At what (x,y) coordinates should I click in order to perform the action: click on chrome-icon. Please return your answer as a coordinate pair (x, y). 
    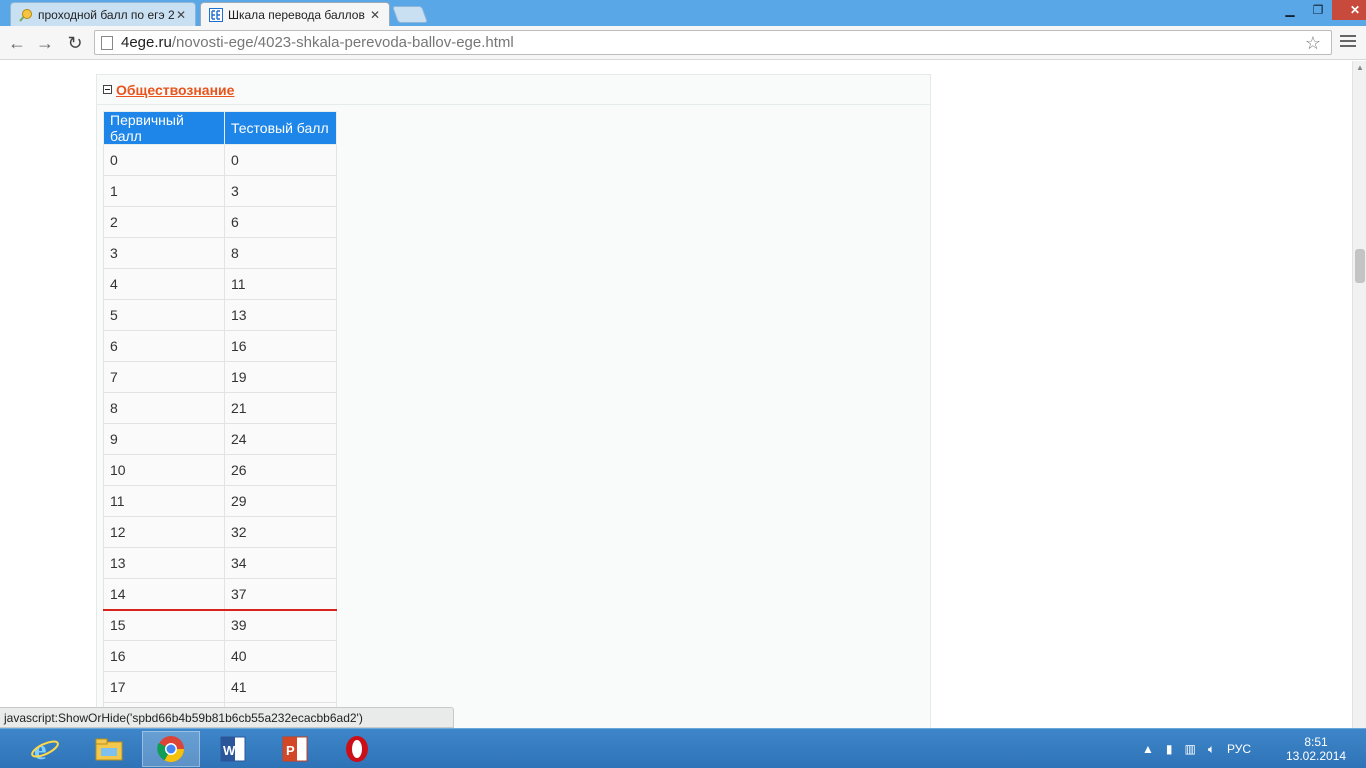
    Looking at the image, I should click on (170, 749).